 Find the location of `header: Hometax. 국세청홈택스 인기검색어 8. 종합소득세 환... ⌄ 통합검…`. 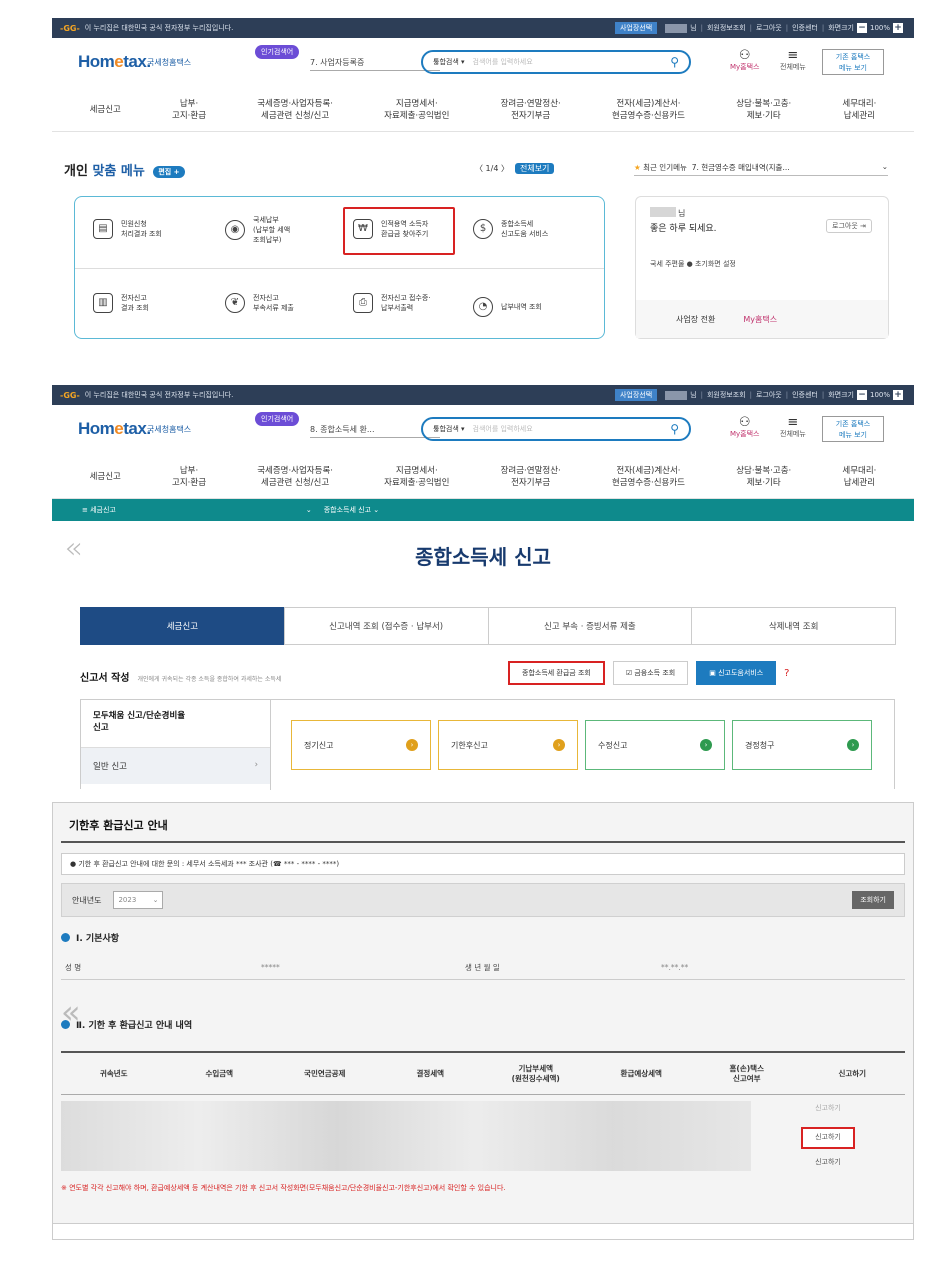

header: Hometax. 국세청홈택스 인기검색어 8. 종합소득세 환... ⌄ 통합검… is located at coordinates (483, 430).